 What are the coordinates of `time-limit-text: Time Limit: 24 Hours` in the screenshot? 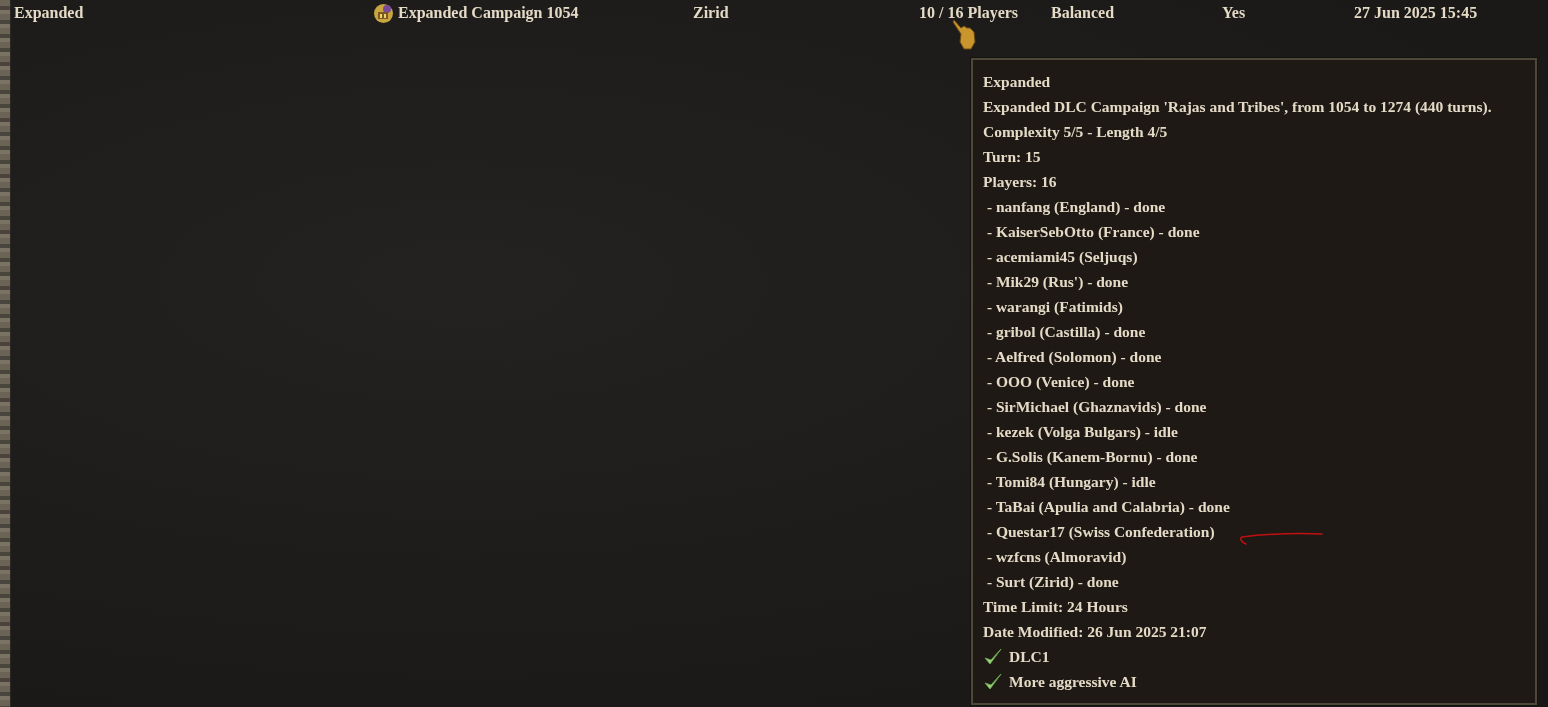 It's located at (1055, 607).